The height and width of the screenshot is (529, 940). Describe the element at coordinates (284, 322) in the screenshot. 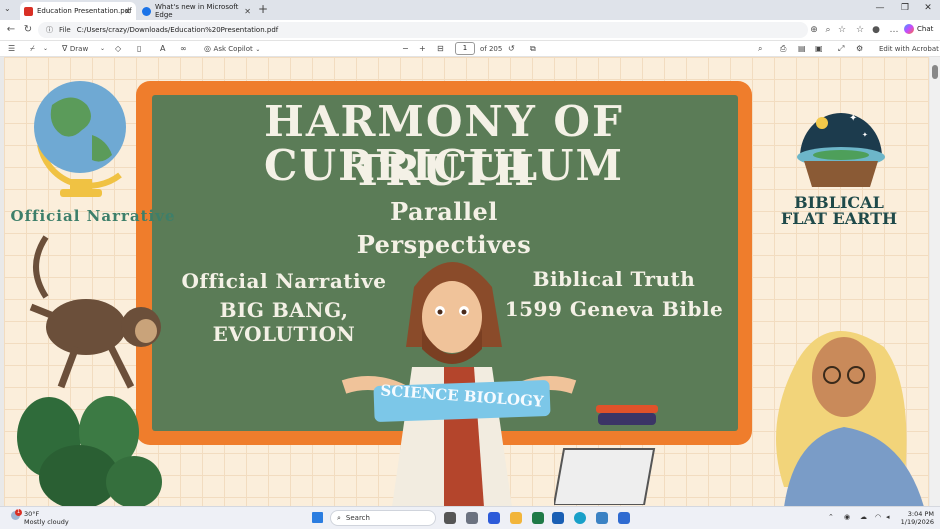

I see `left-detail: BIG BANG, EVOLUTION` at that location.